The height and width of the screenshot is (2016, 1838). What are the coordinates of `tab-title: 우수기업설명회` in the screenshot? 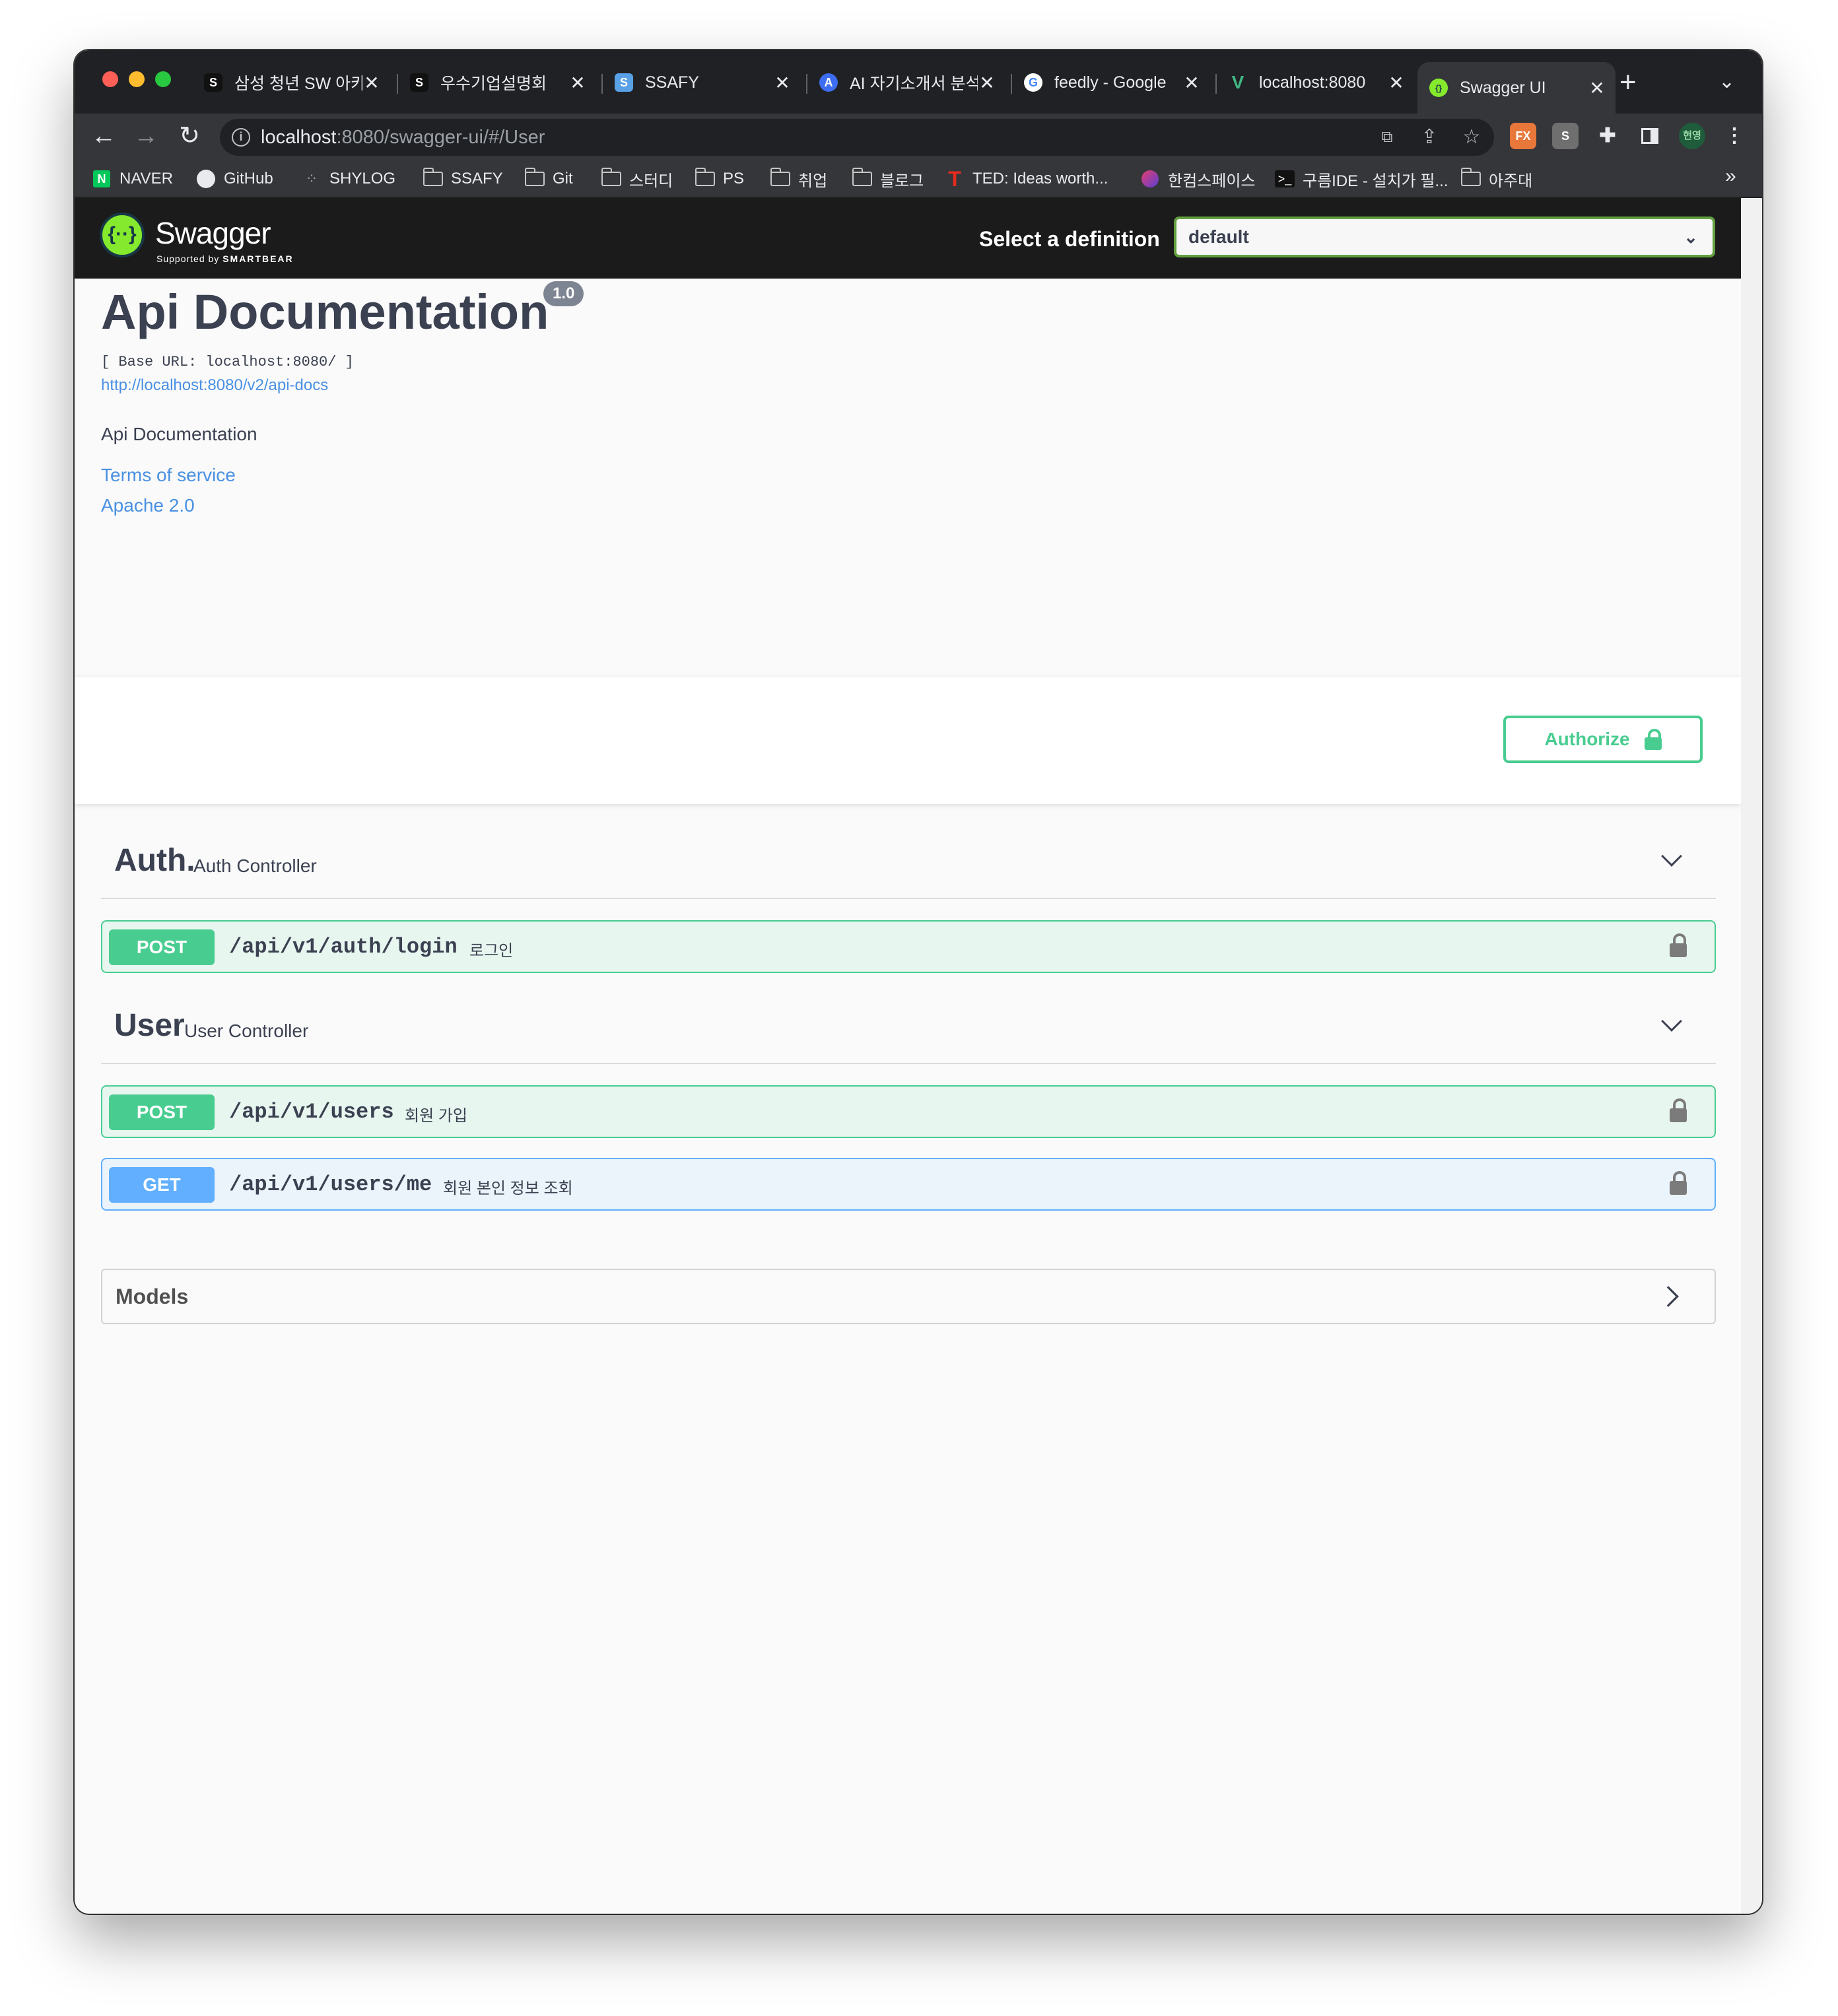 It's located at (494, 84).